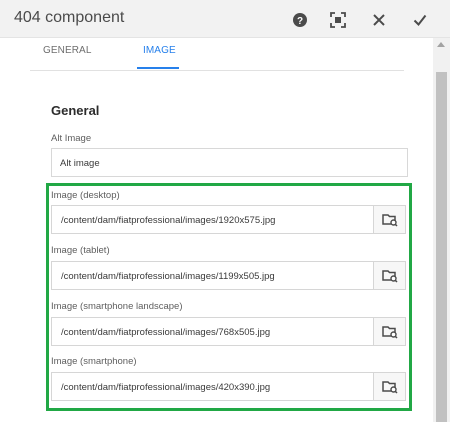  I want to click on scroll-up-arrow-icon, so click(441, 44).